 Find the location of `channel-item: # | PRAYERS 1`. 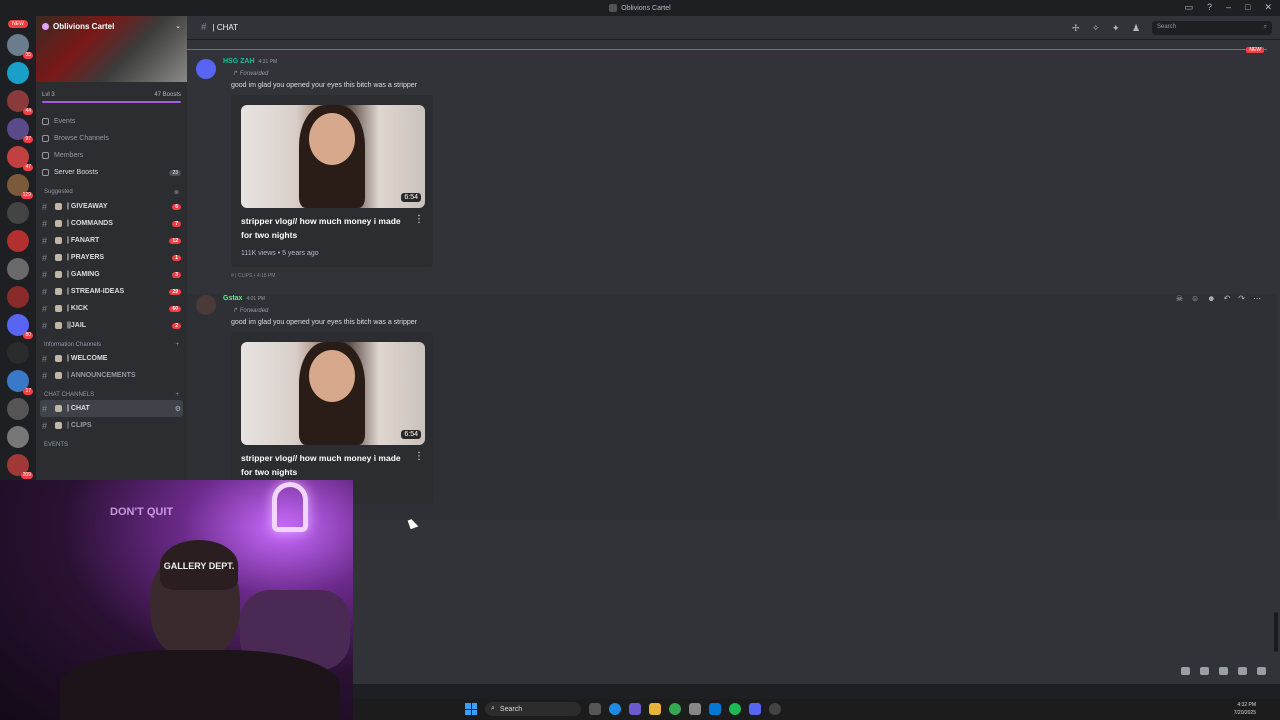

channel-item: # | PRAYERS 1 is located at coordinates (111, 257).